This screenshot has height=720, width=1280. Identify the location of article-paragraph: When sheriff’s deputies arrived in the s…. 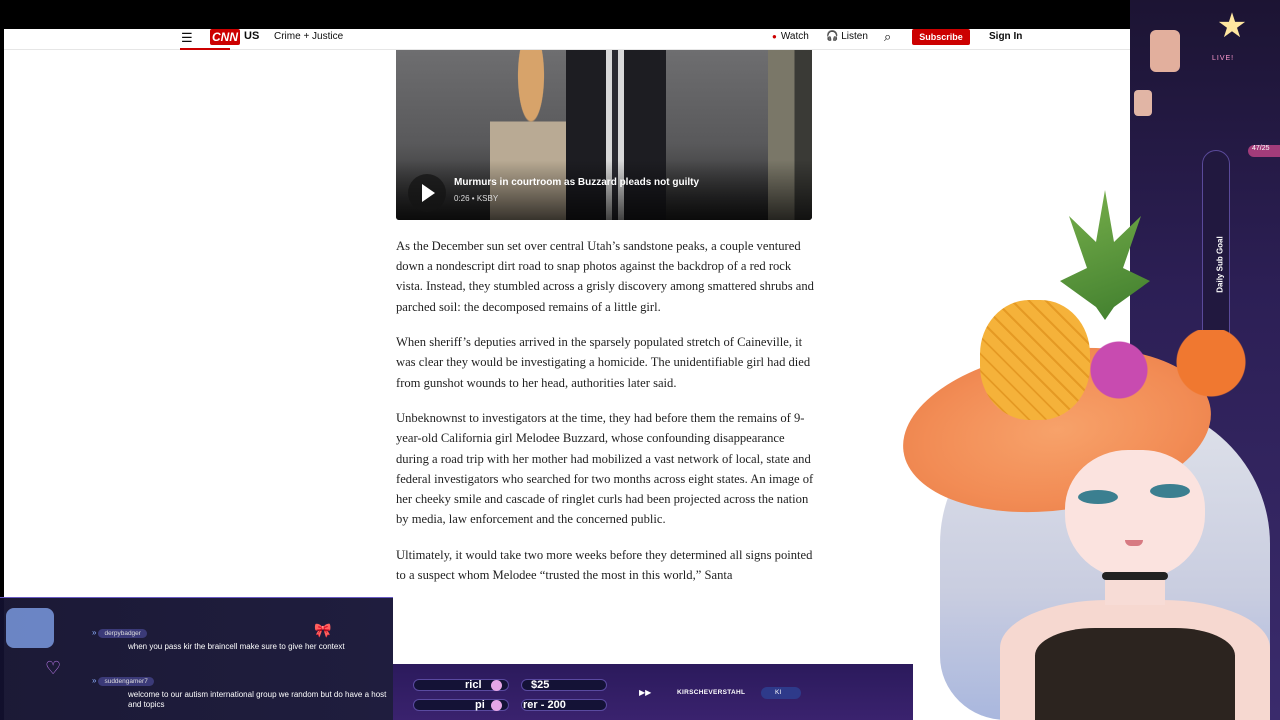
(603, 362).